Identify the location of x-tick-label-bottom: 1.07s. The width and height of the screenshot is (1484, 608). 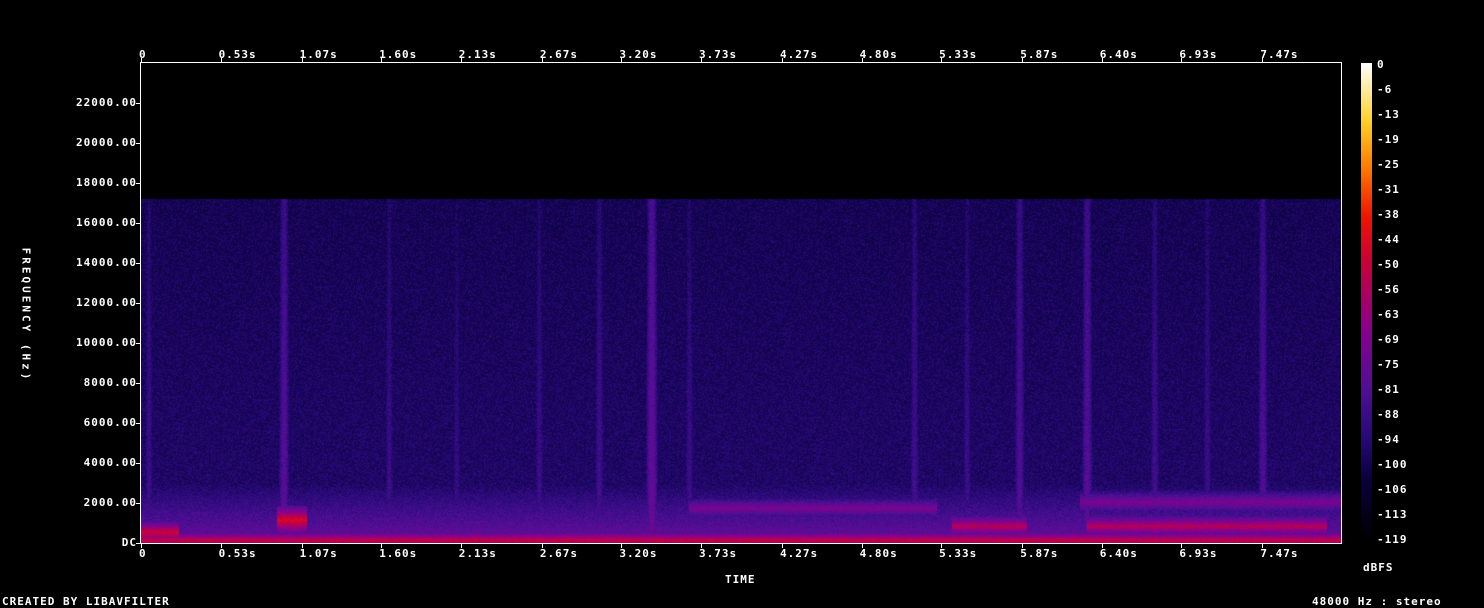
(318, 553).